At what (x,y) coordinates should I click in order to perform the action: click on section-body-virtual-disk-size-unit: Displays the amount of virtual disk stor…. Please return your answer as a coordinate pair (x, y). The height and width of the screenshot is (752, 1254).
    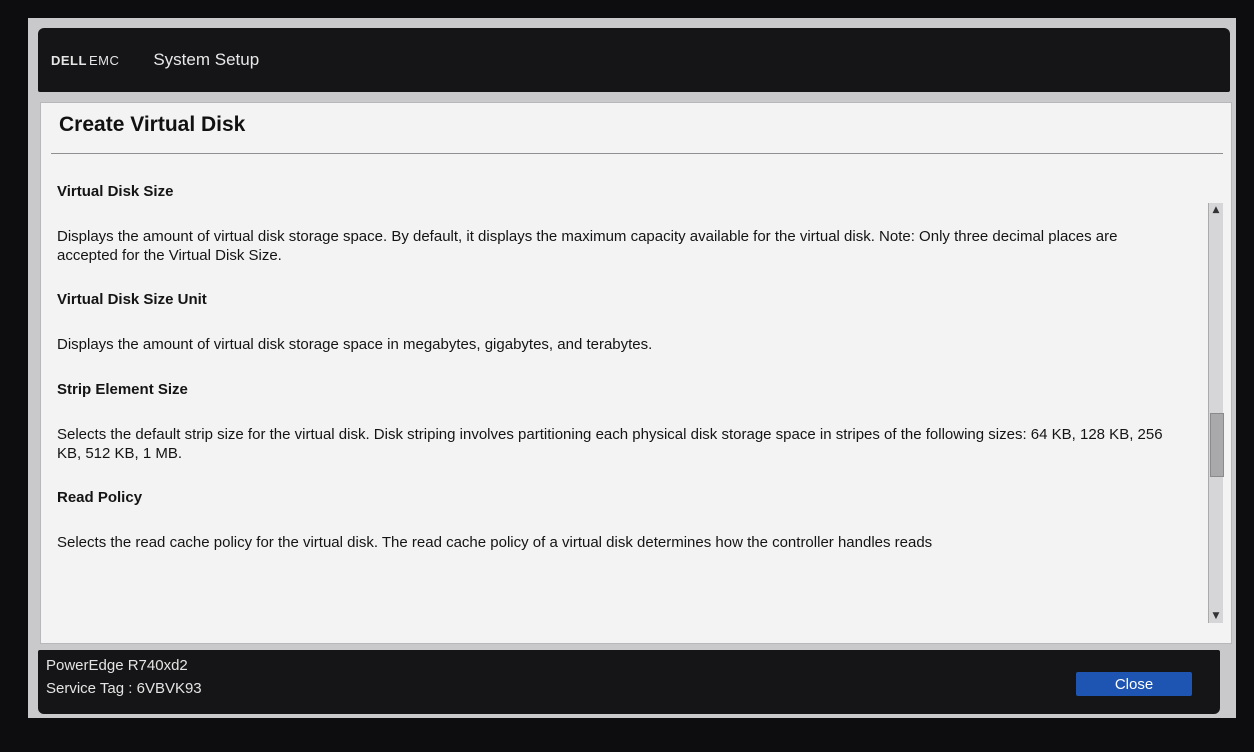
    Looking at the image, I should click on (355, 344).